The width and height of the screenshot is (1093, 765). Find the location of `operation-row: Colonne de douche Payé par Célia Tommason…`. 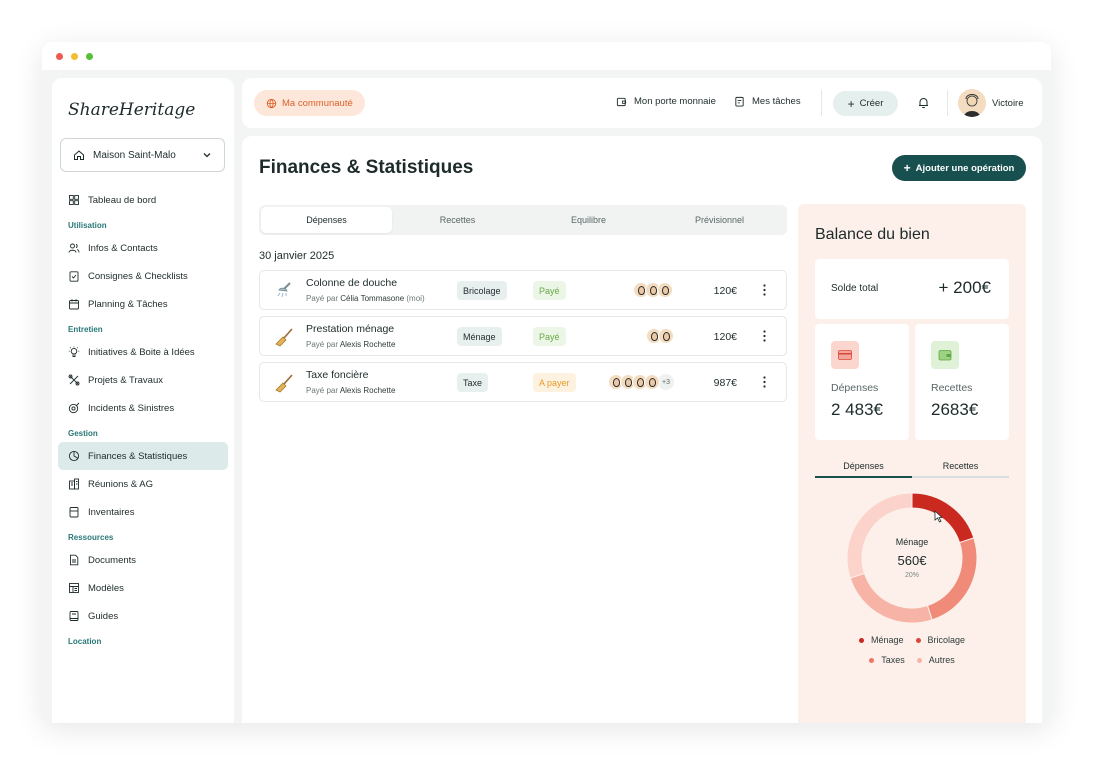

operation-row: Colonne de douche Payé par Célia Tommason… is located at coordinates (523, 290).